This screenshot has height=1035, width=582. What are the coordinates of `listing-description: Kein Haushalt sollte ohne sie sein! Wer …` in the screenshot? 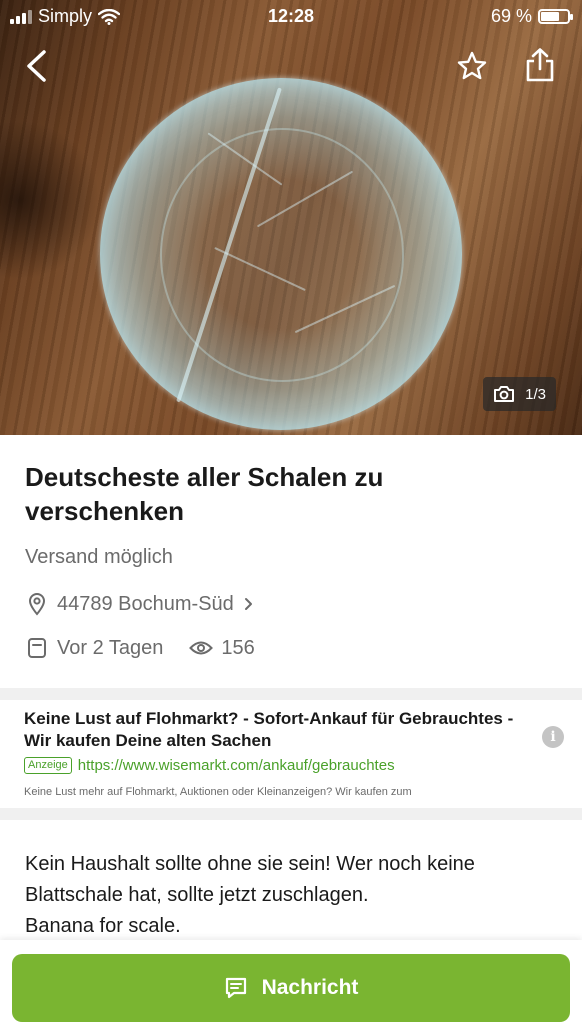 It's located at (295, 895).